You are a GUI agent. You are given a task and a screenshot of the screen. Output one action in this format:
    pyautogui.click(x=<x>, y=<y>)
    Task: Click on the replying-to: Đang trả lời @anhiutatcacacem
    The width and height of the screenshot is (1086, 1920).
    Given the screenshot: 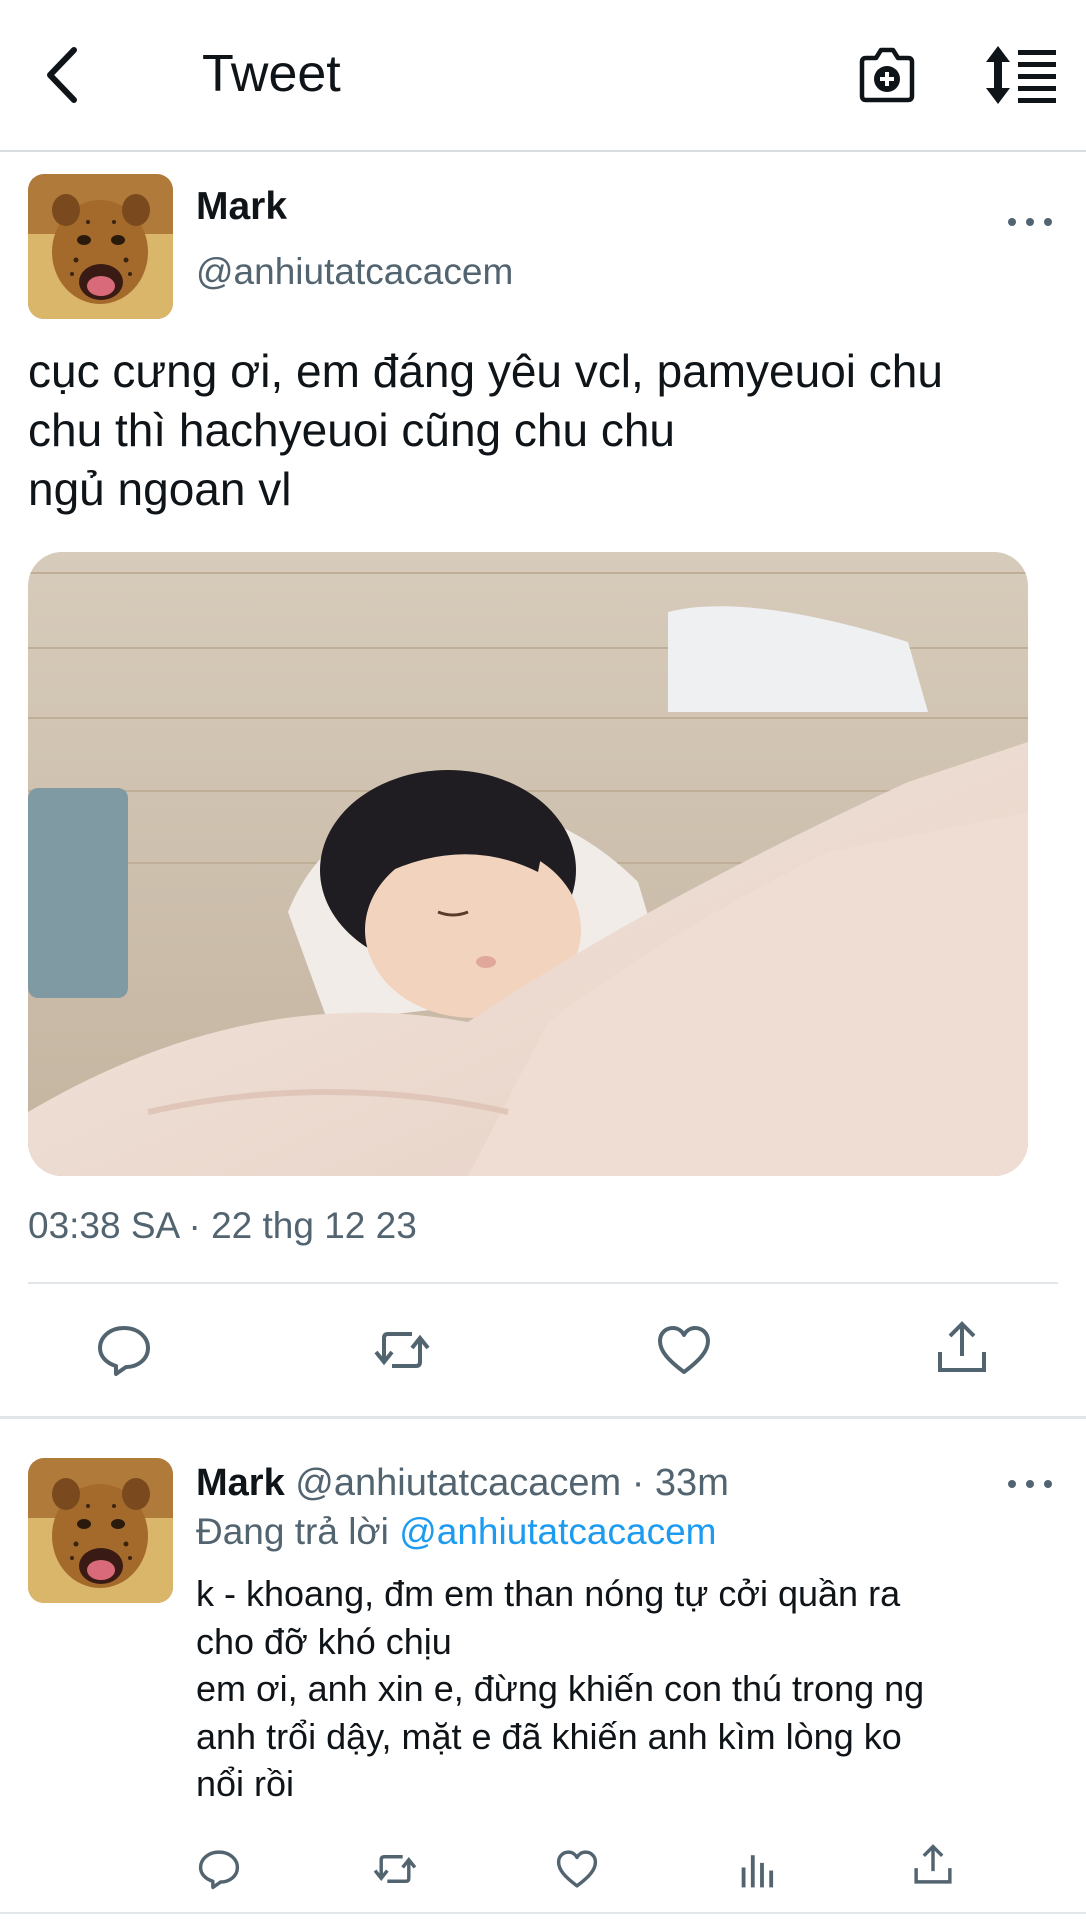 What is the action you would take?
    pyautogui.click(x=456, y=1532)
    